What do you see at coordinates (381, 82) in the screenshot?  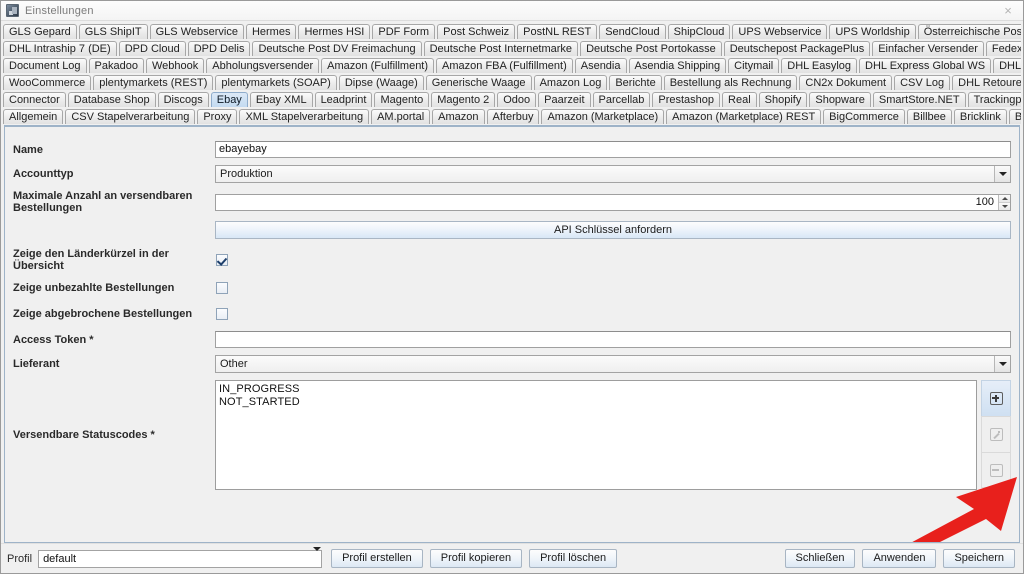 I see `tab-dipse-waage: Dipse (Waage)` at bounding box center [381, 82].